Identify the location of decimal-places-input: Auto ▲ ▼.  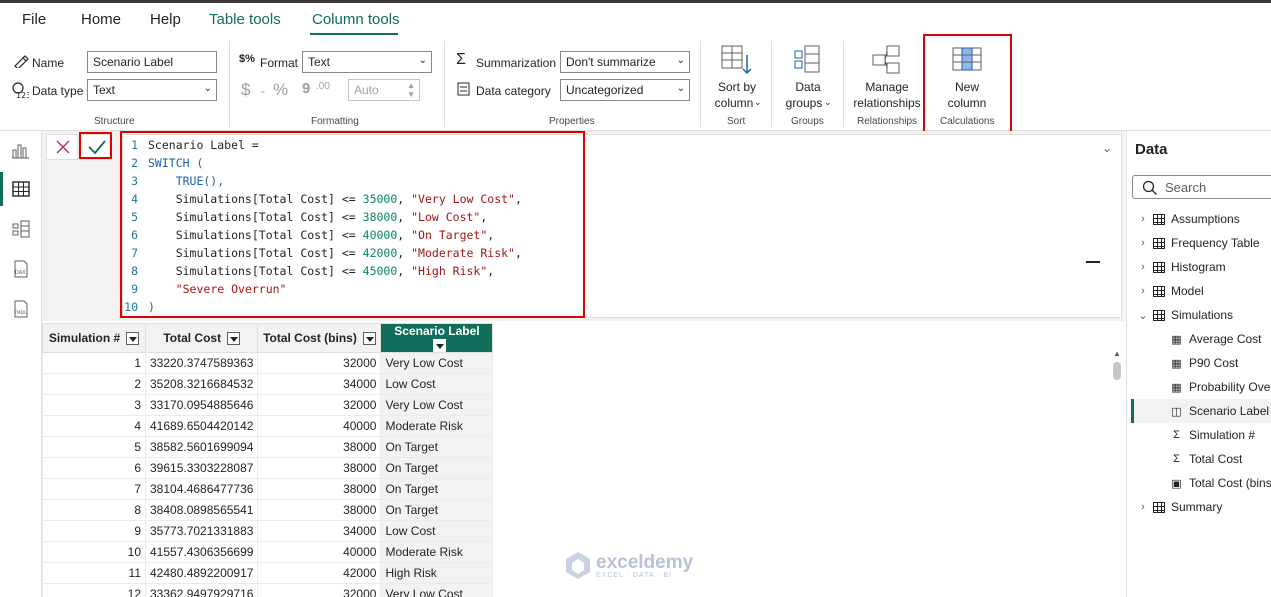
(384, 90).